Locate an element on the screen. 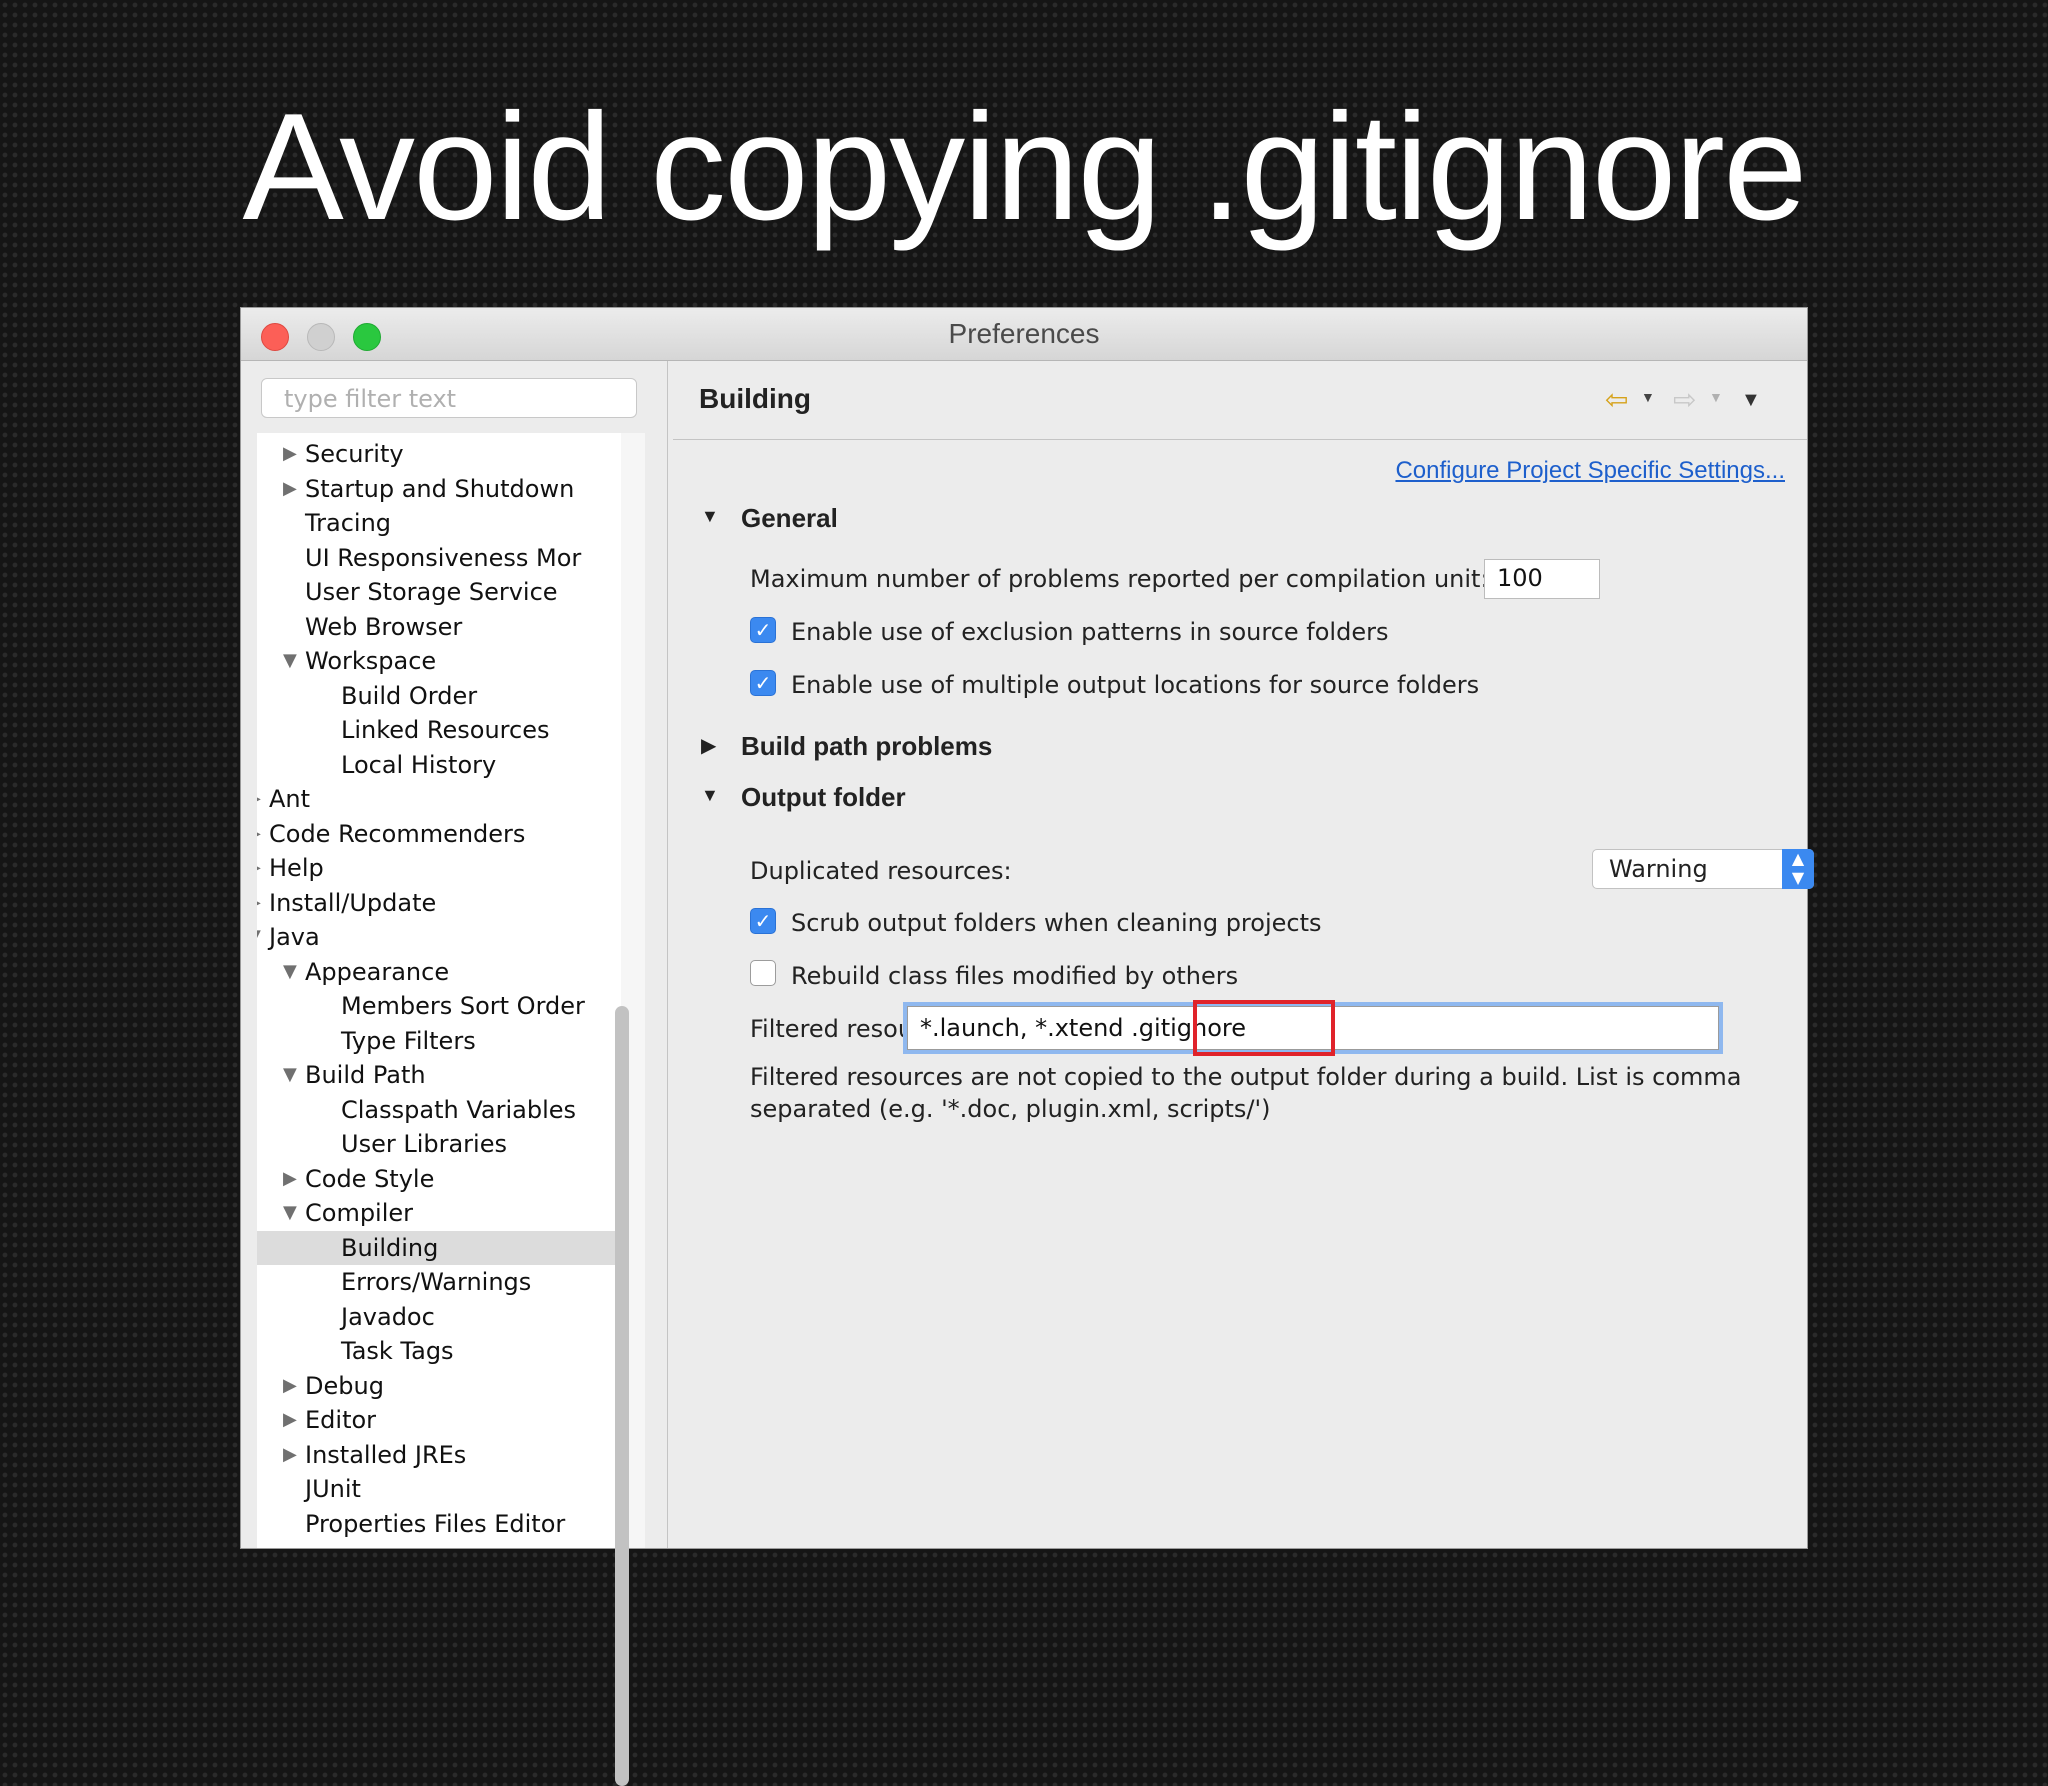 Image resolution: width=2048 pixels, height=1786 pixels. tree-item: User Storage Service is located at coordinates (439, 592).